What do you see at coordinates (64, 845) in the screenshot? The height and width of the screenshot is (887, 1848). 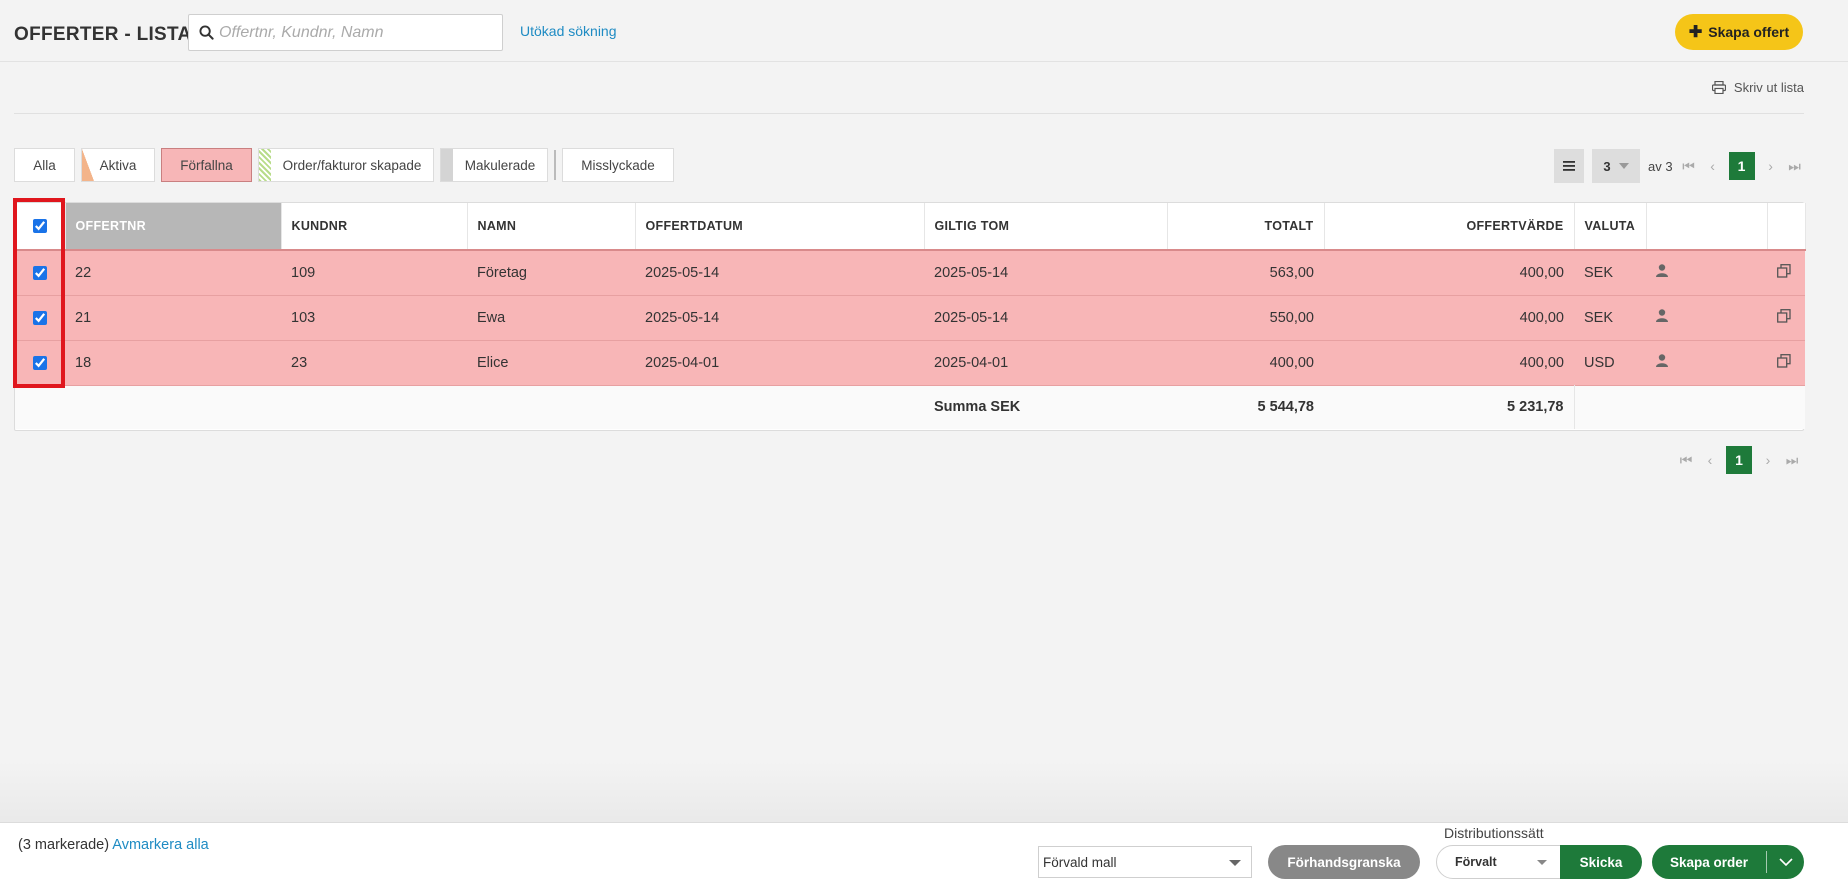 I see `marked-count: (3 markerade)` at bounding box center [64, 845].